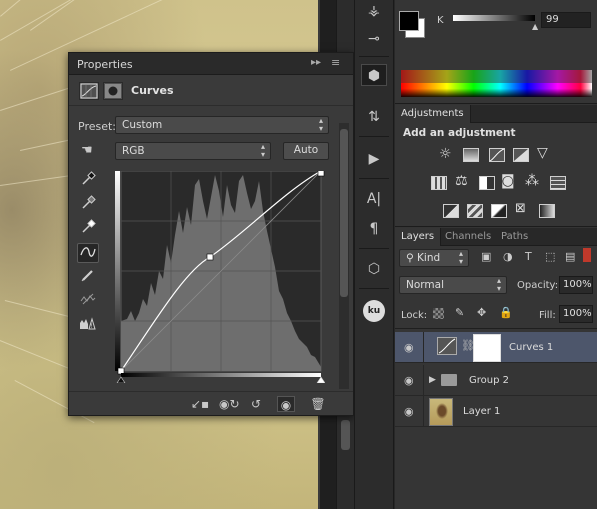  I want to click on opacity-field: 100%, so click(576, 285).